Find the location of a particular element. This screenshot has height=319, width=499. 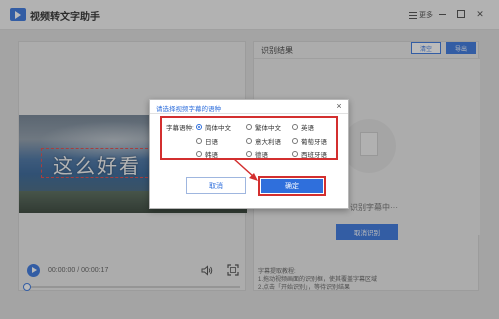

lang-option-label: 繁体中文 is located at coordinates (268, 128).